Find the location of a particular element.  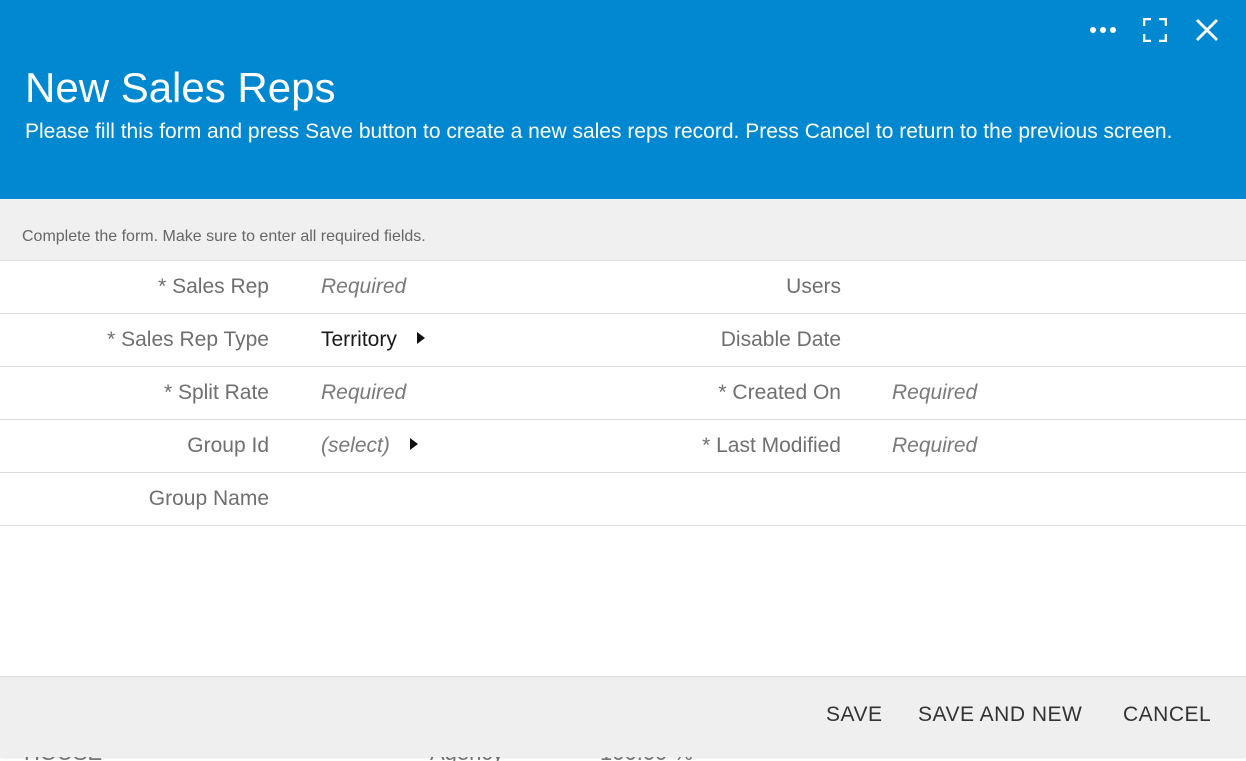

sales-rep-type-label: * Sales Rep Type is located at coordinates (188, 339).